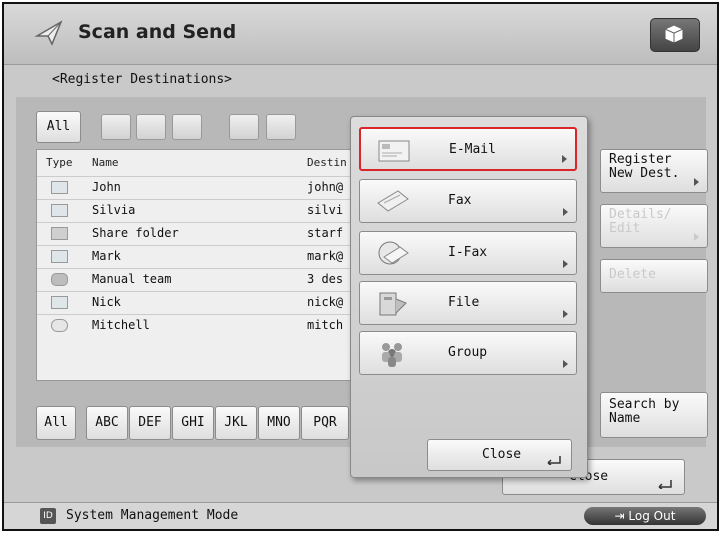 This screenshot has width=723, height=535. What do you see at coordinates (645, 516) in the screenshot?
I see `logout-button: ⇥ Log Out` at bounding box center [645, 516].